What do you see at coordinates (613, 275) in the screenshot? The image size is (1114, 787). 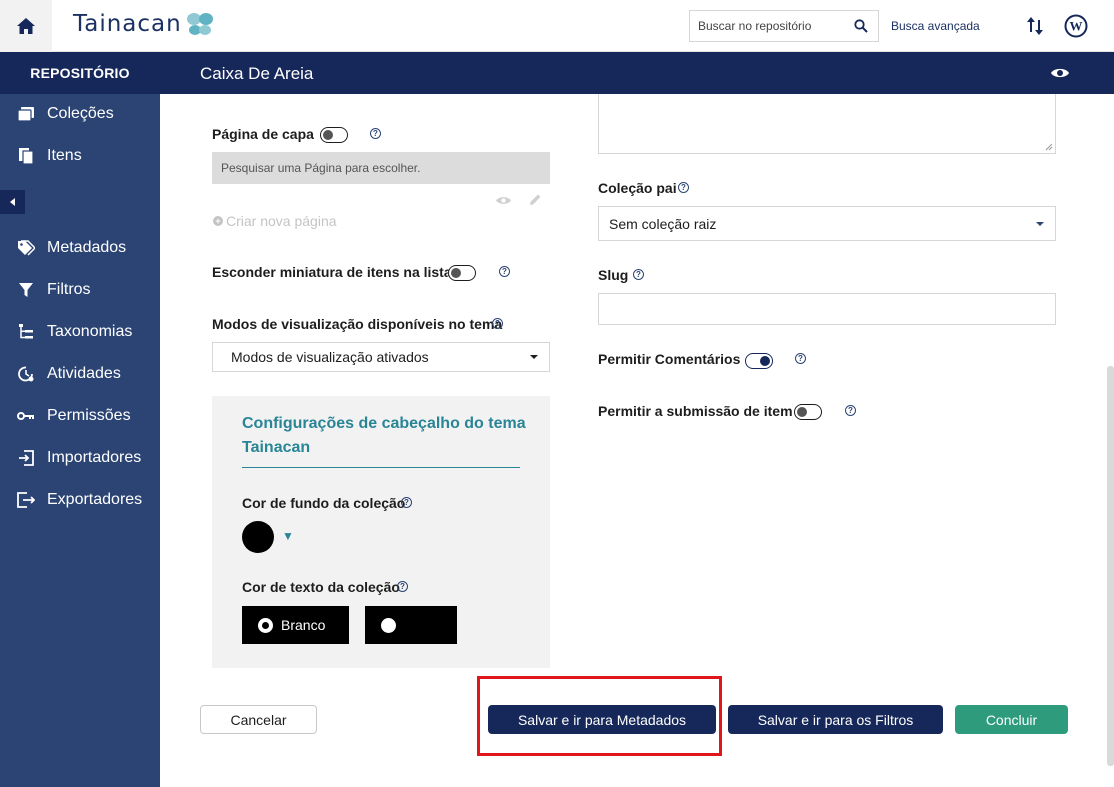 I see `slug-label: Slug` at bounding box center [613, 275].